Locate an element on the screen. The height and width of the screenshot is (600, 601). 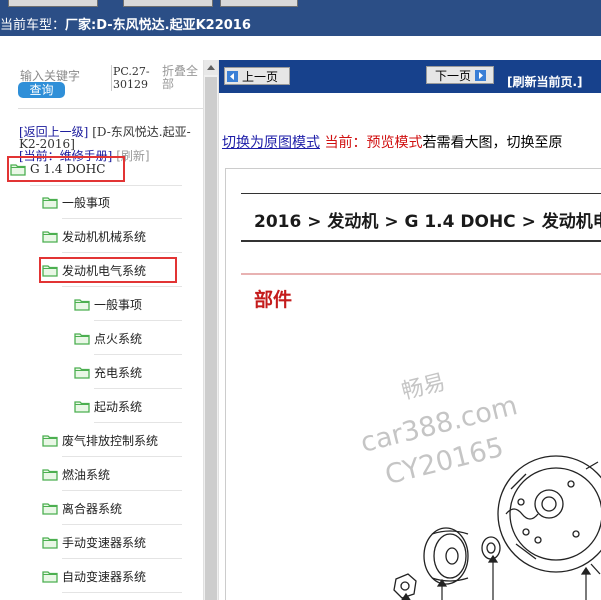
next-page-button: 下一页 is located at coordinates (460, 75).